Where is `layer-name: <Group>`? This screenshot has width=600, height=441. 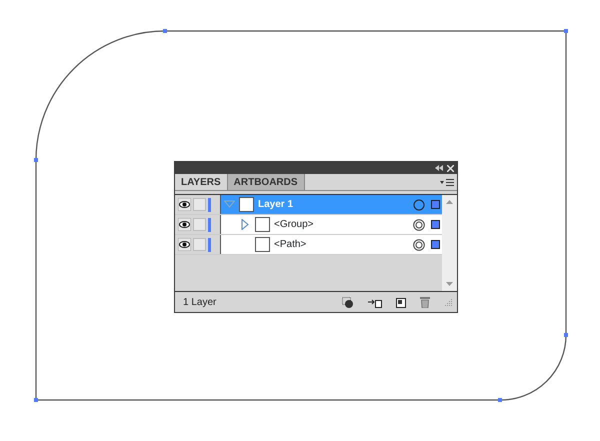
layer-name: <Group> is located at coordinates (294, 225).